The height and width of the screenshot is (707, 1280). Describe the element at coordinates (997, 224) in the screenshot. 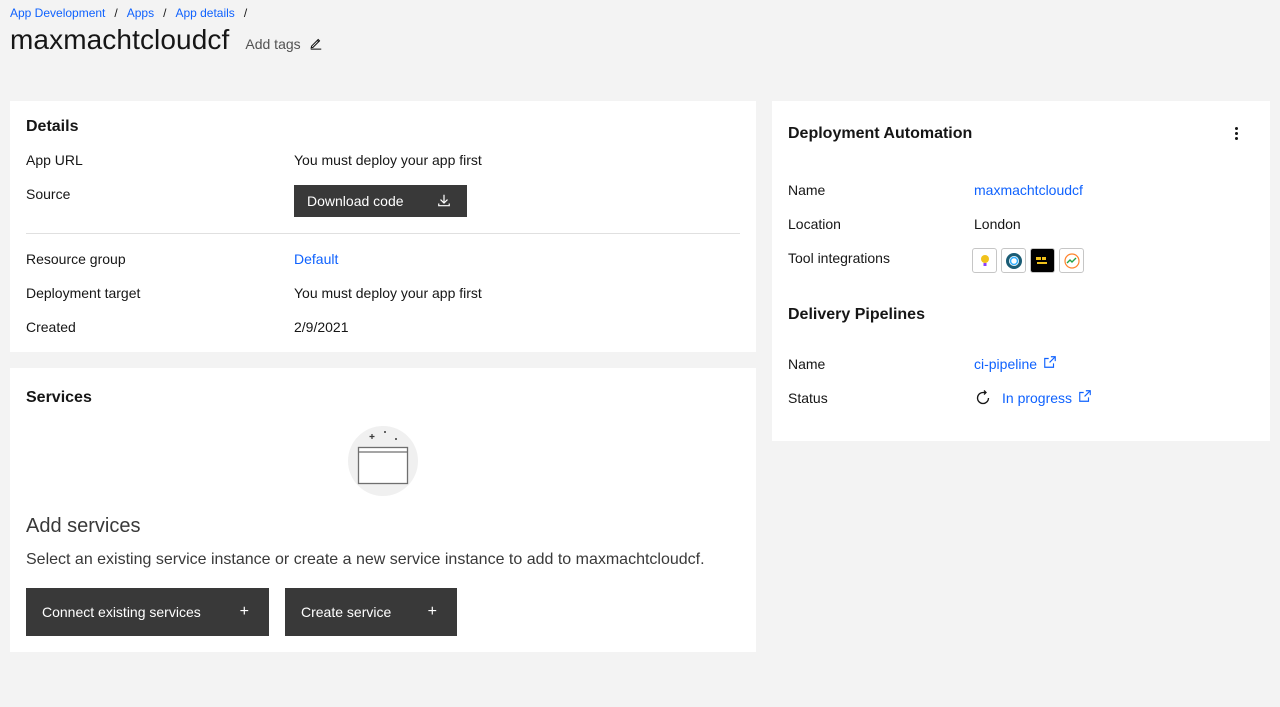

I see `location-value: London` at that location.